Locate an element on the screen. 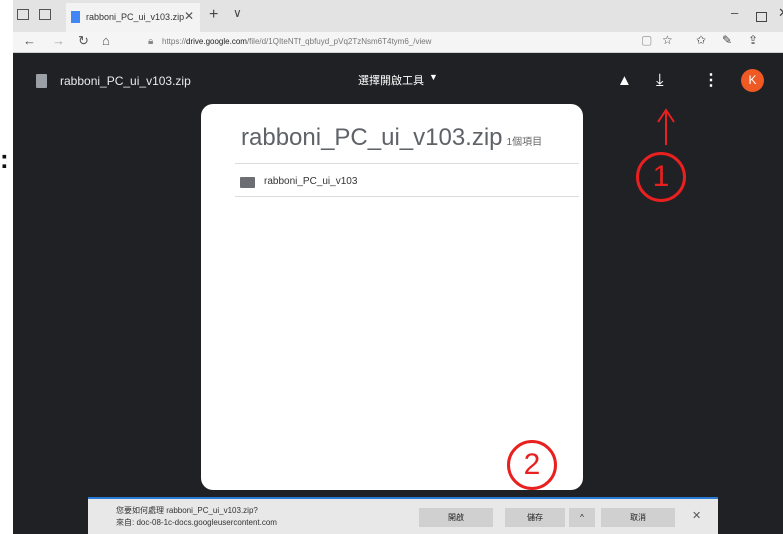  annotation-arrow is located at coordinates (666, 126).